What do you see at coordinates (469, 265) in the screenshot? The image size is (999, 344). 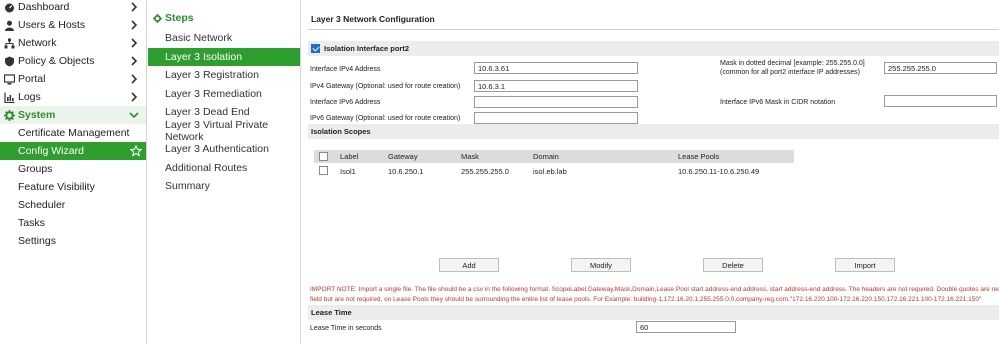 I see `add-button: Add` at bounding box center [469, 265].